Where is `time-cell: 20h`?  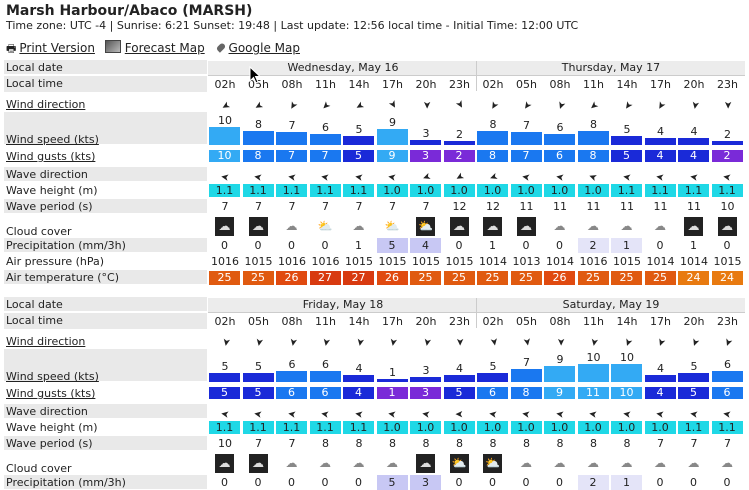
time-cell: 20h is located at coordinates (694, 321).